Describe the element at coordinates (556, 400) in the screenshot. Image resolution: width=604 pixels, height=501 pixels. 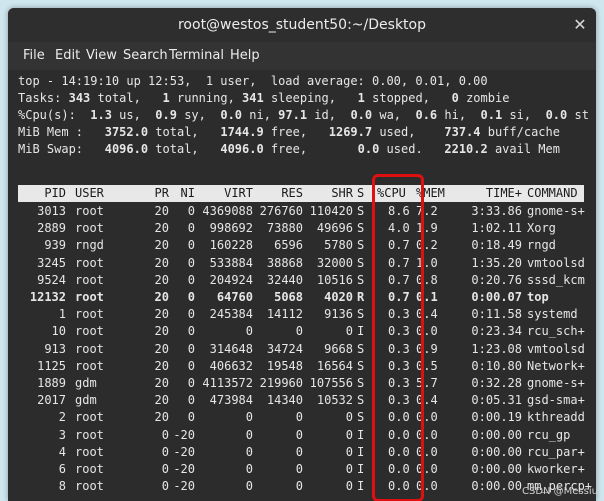
I see `cell-command: gsd-sma+` at that location.